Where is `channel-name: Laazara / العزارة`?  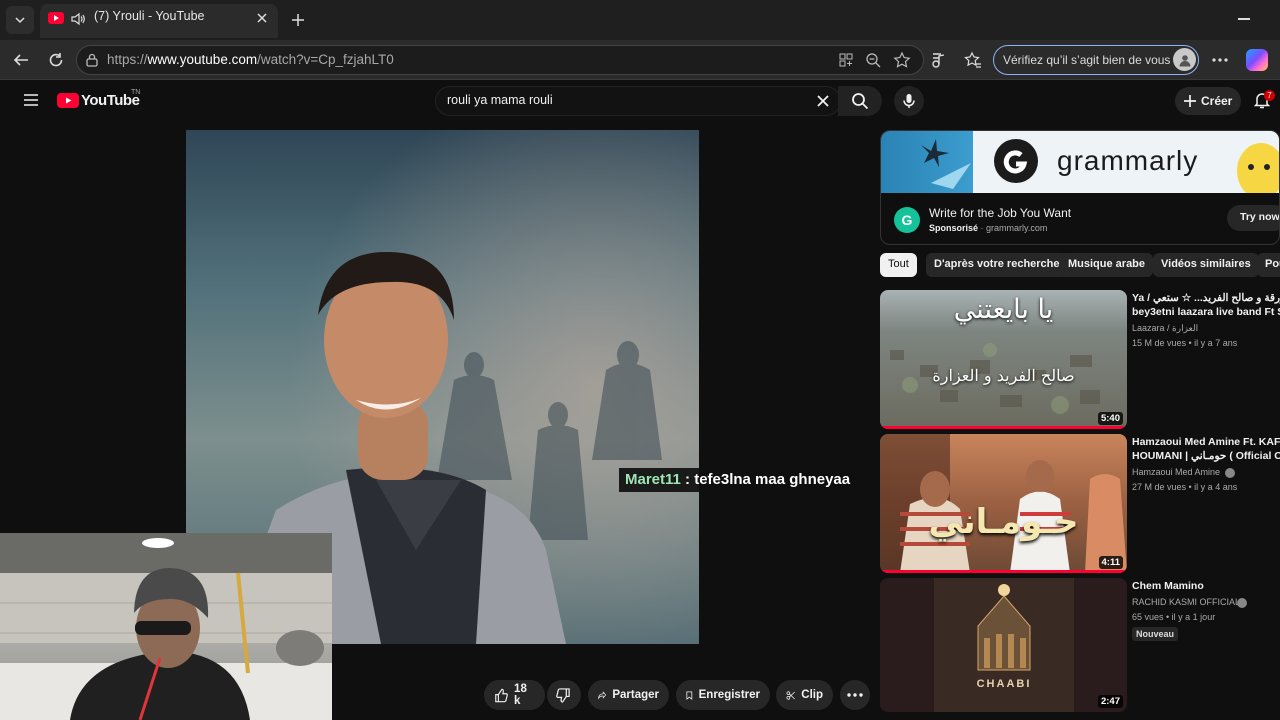 channel-name: Laazara / العزارة is located at coordinates (1165, 328).